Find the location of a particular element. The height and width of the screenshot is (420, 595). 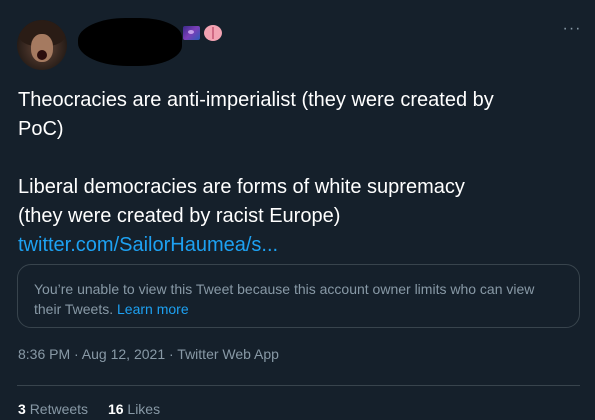

brain-emoji-icon is located at coordinates (213, 33).